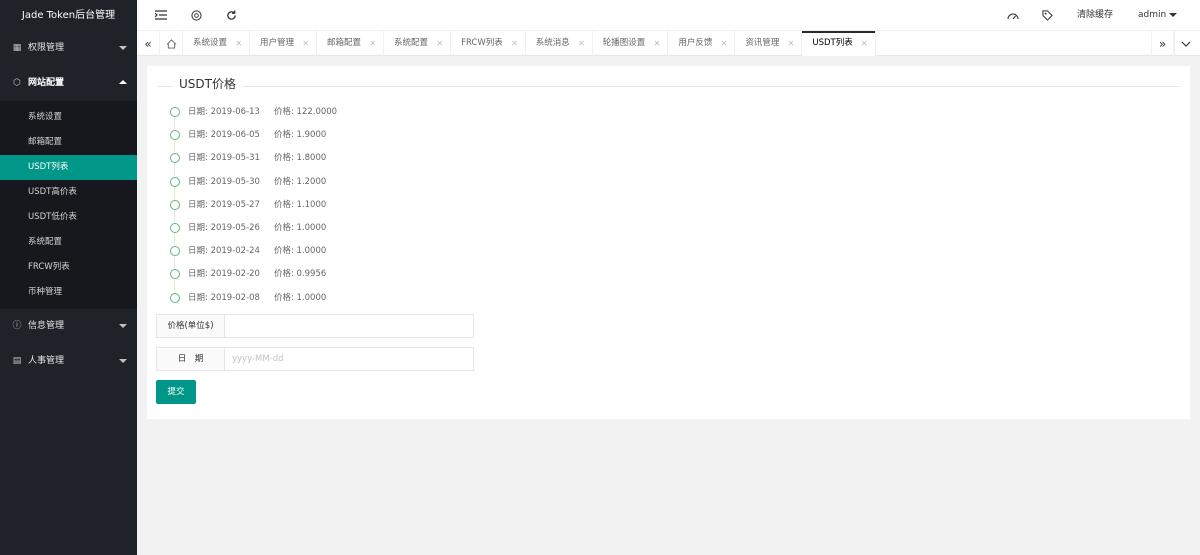 Image resolution: width=1200 pixels, height=555 pixels. Describe the element at coordinates (17, 83) in the screenshot. I see `settings-icon: ⬡` at that location.